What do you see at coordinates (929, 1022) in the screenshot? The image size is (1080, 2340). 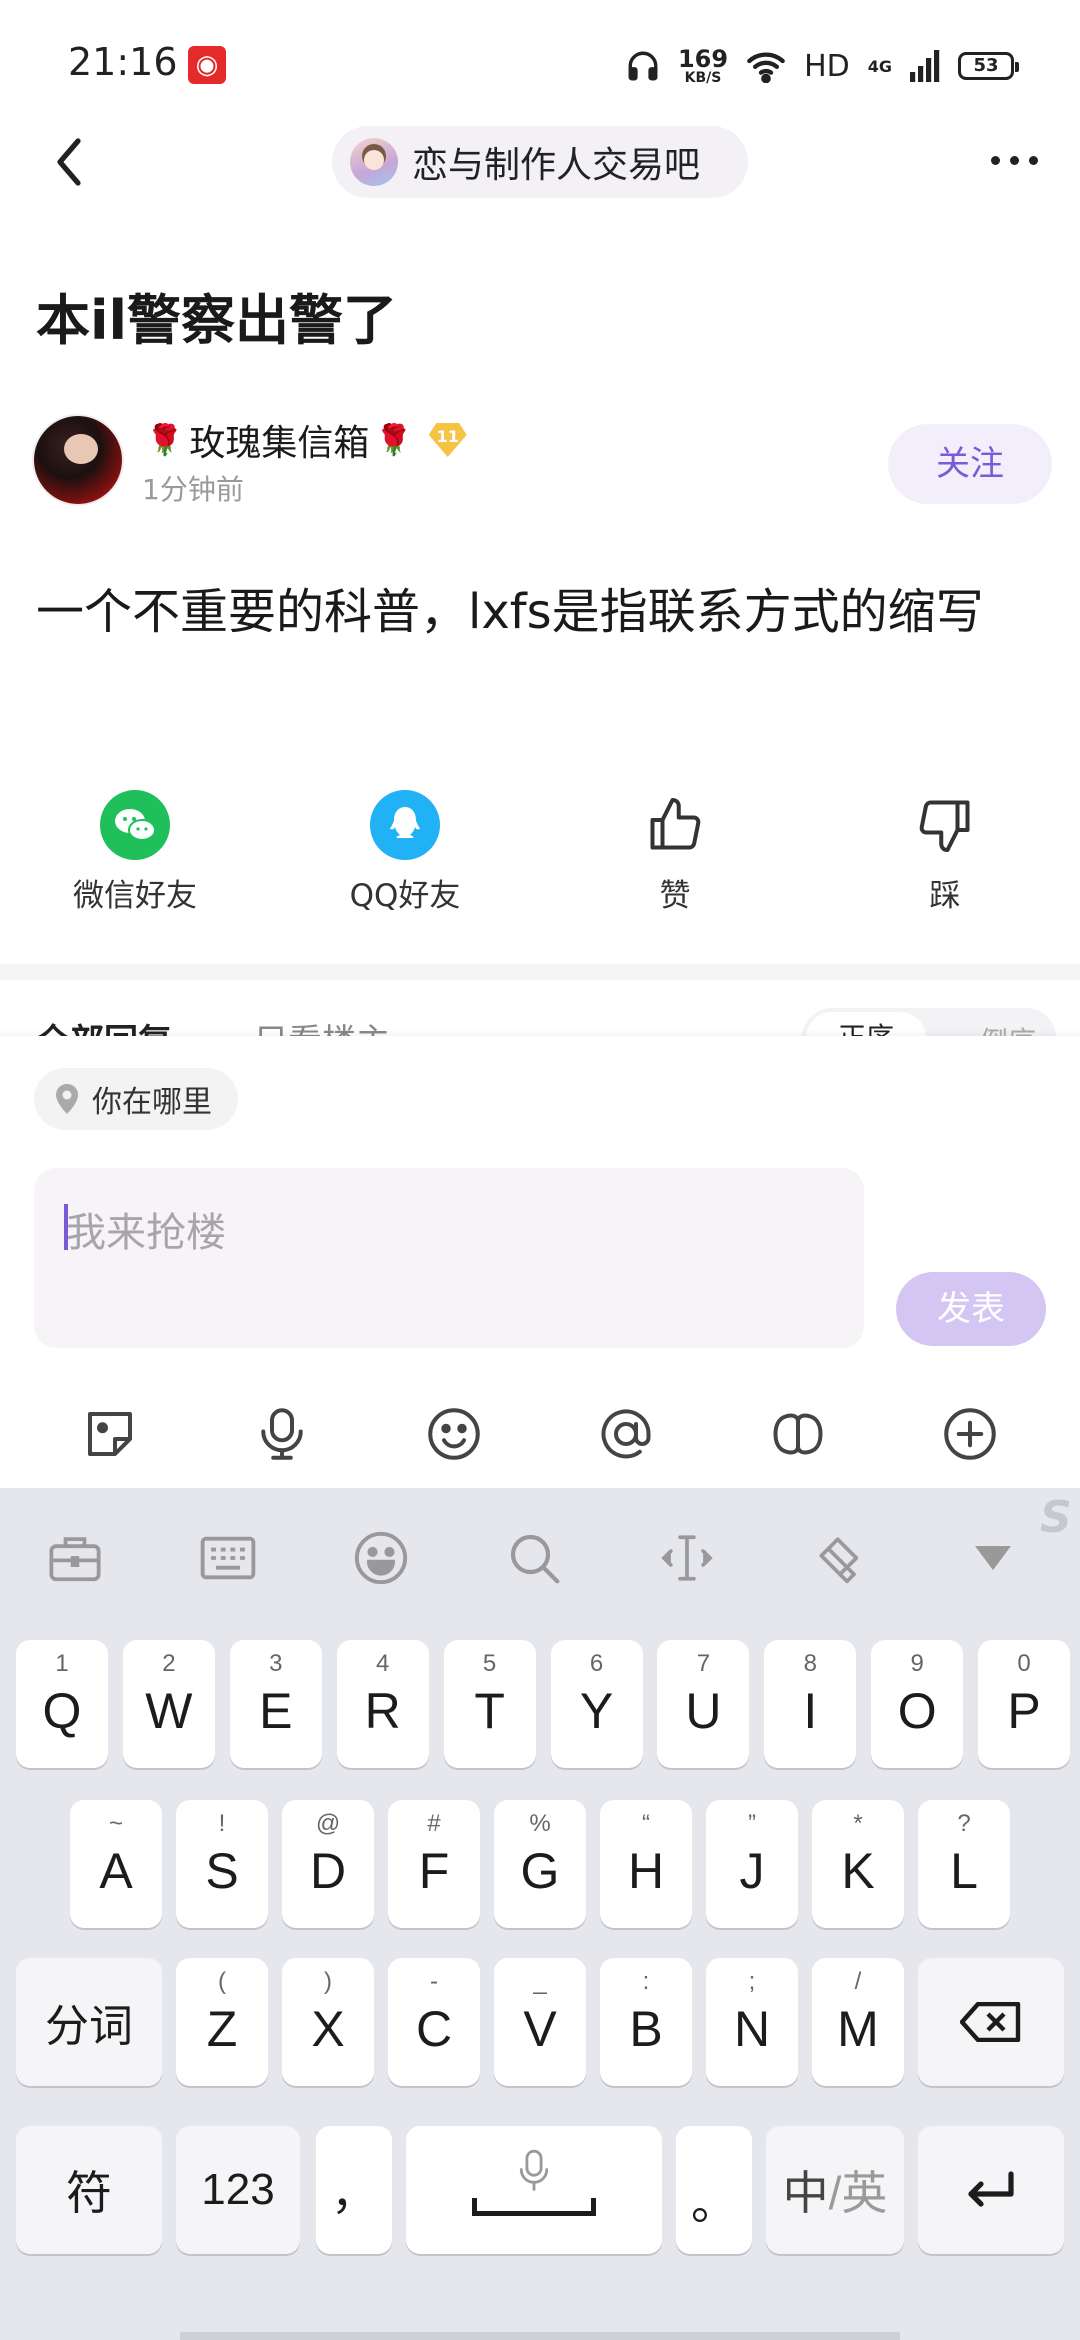 I see `sort-toggle: 正序 倒序` at bounding box center [929, 1022].